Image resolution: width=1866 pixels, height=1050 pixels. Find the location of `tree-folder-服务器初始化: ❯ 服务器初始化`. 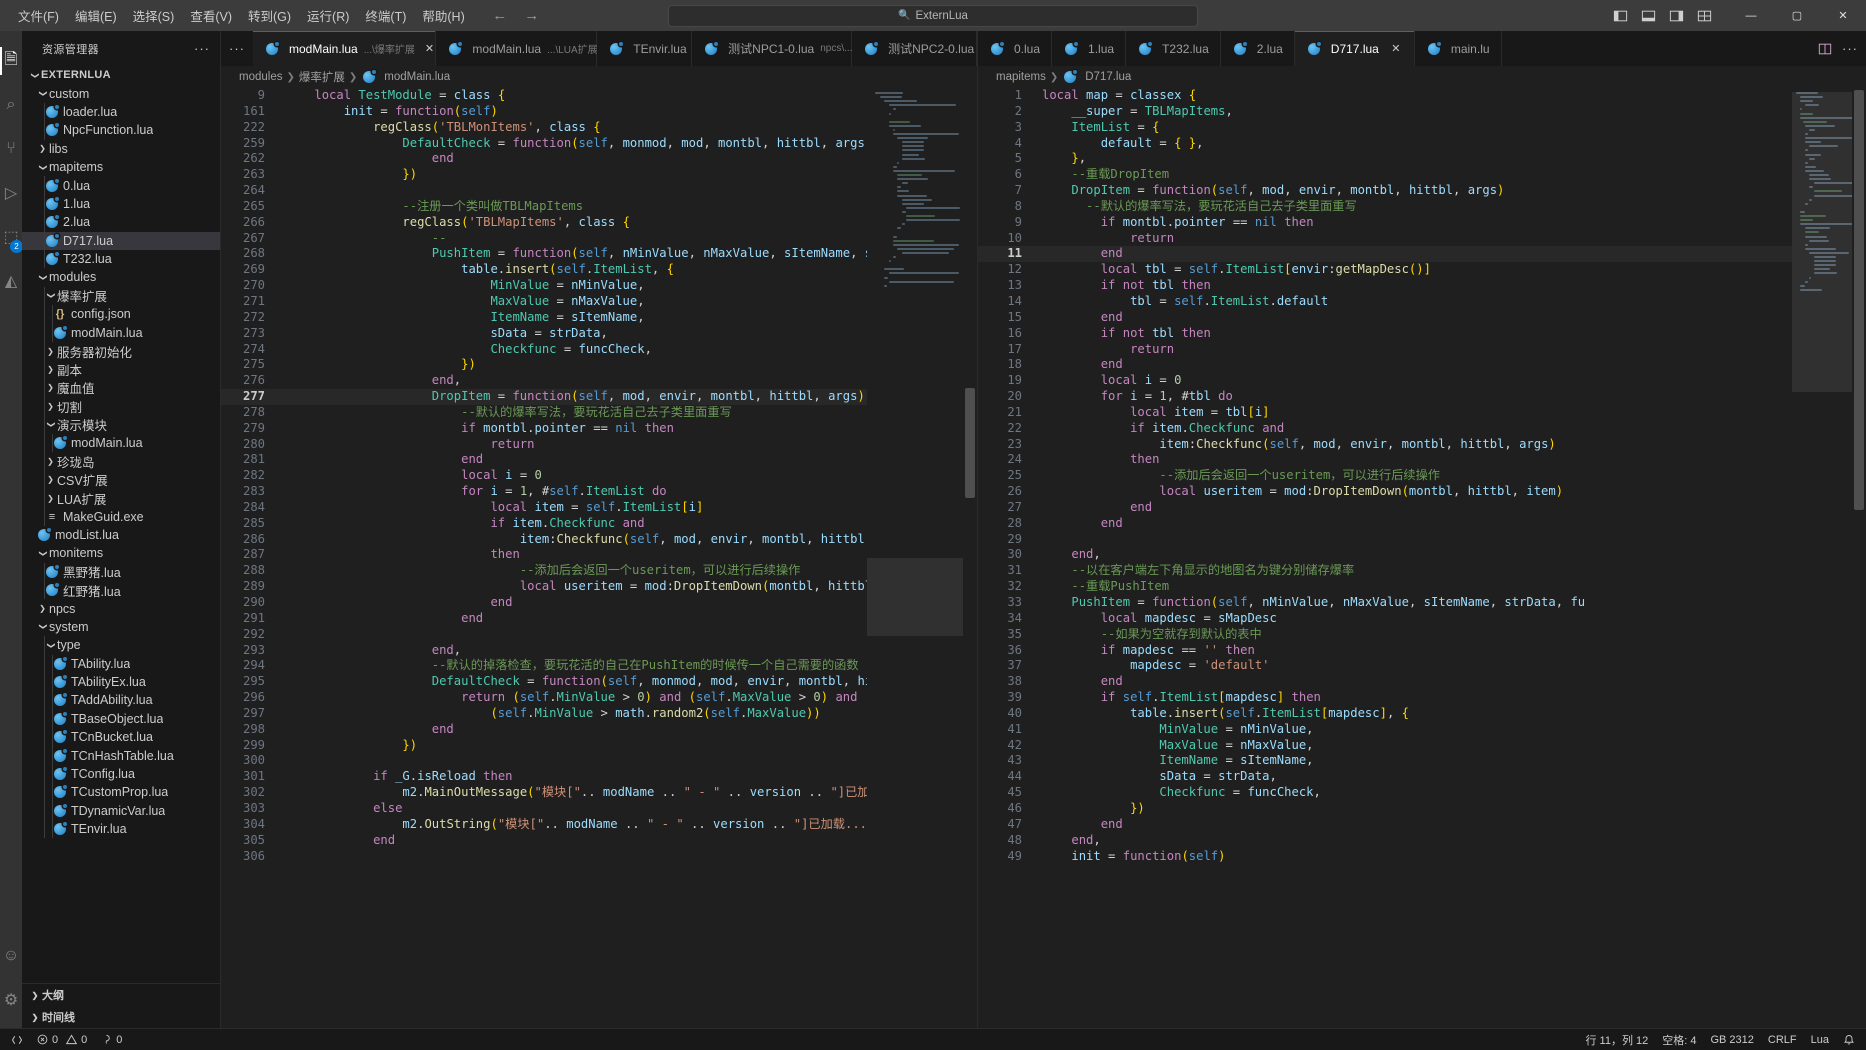

tree-folder-服务器初始化: ❯ 服务器初始化 is located at coordinates (121, 351).